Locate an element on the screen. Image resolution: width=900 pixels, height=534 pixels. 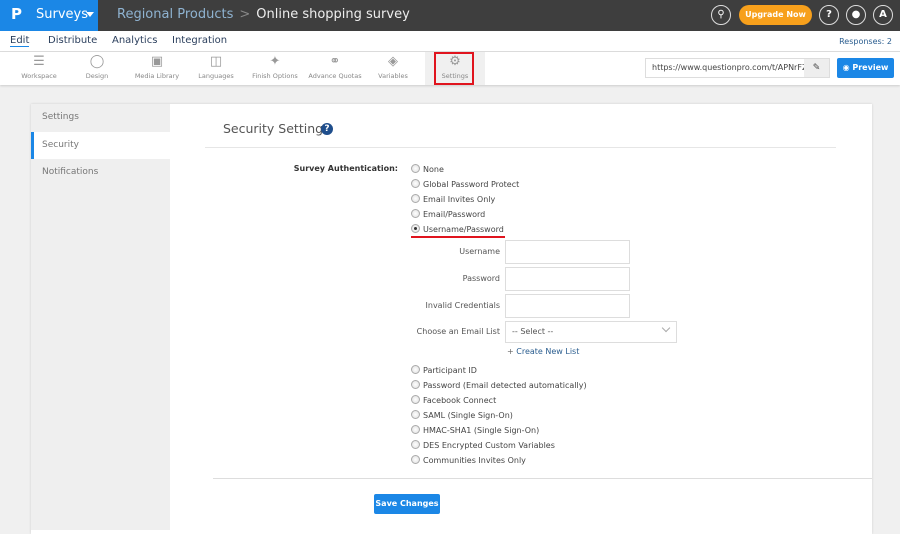
link-chain-icon: ⚭ is located at coordinates (335, 61).